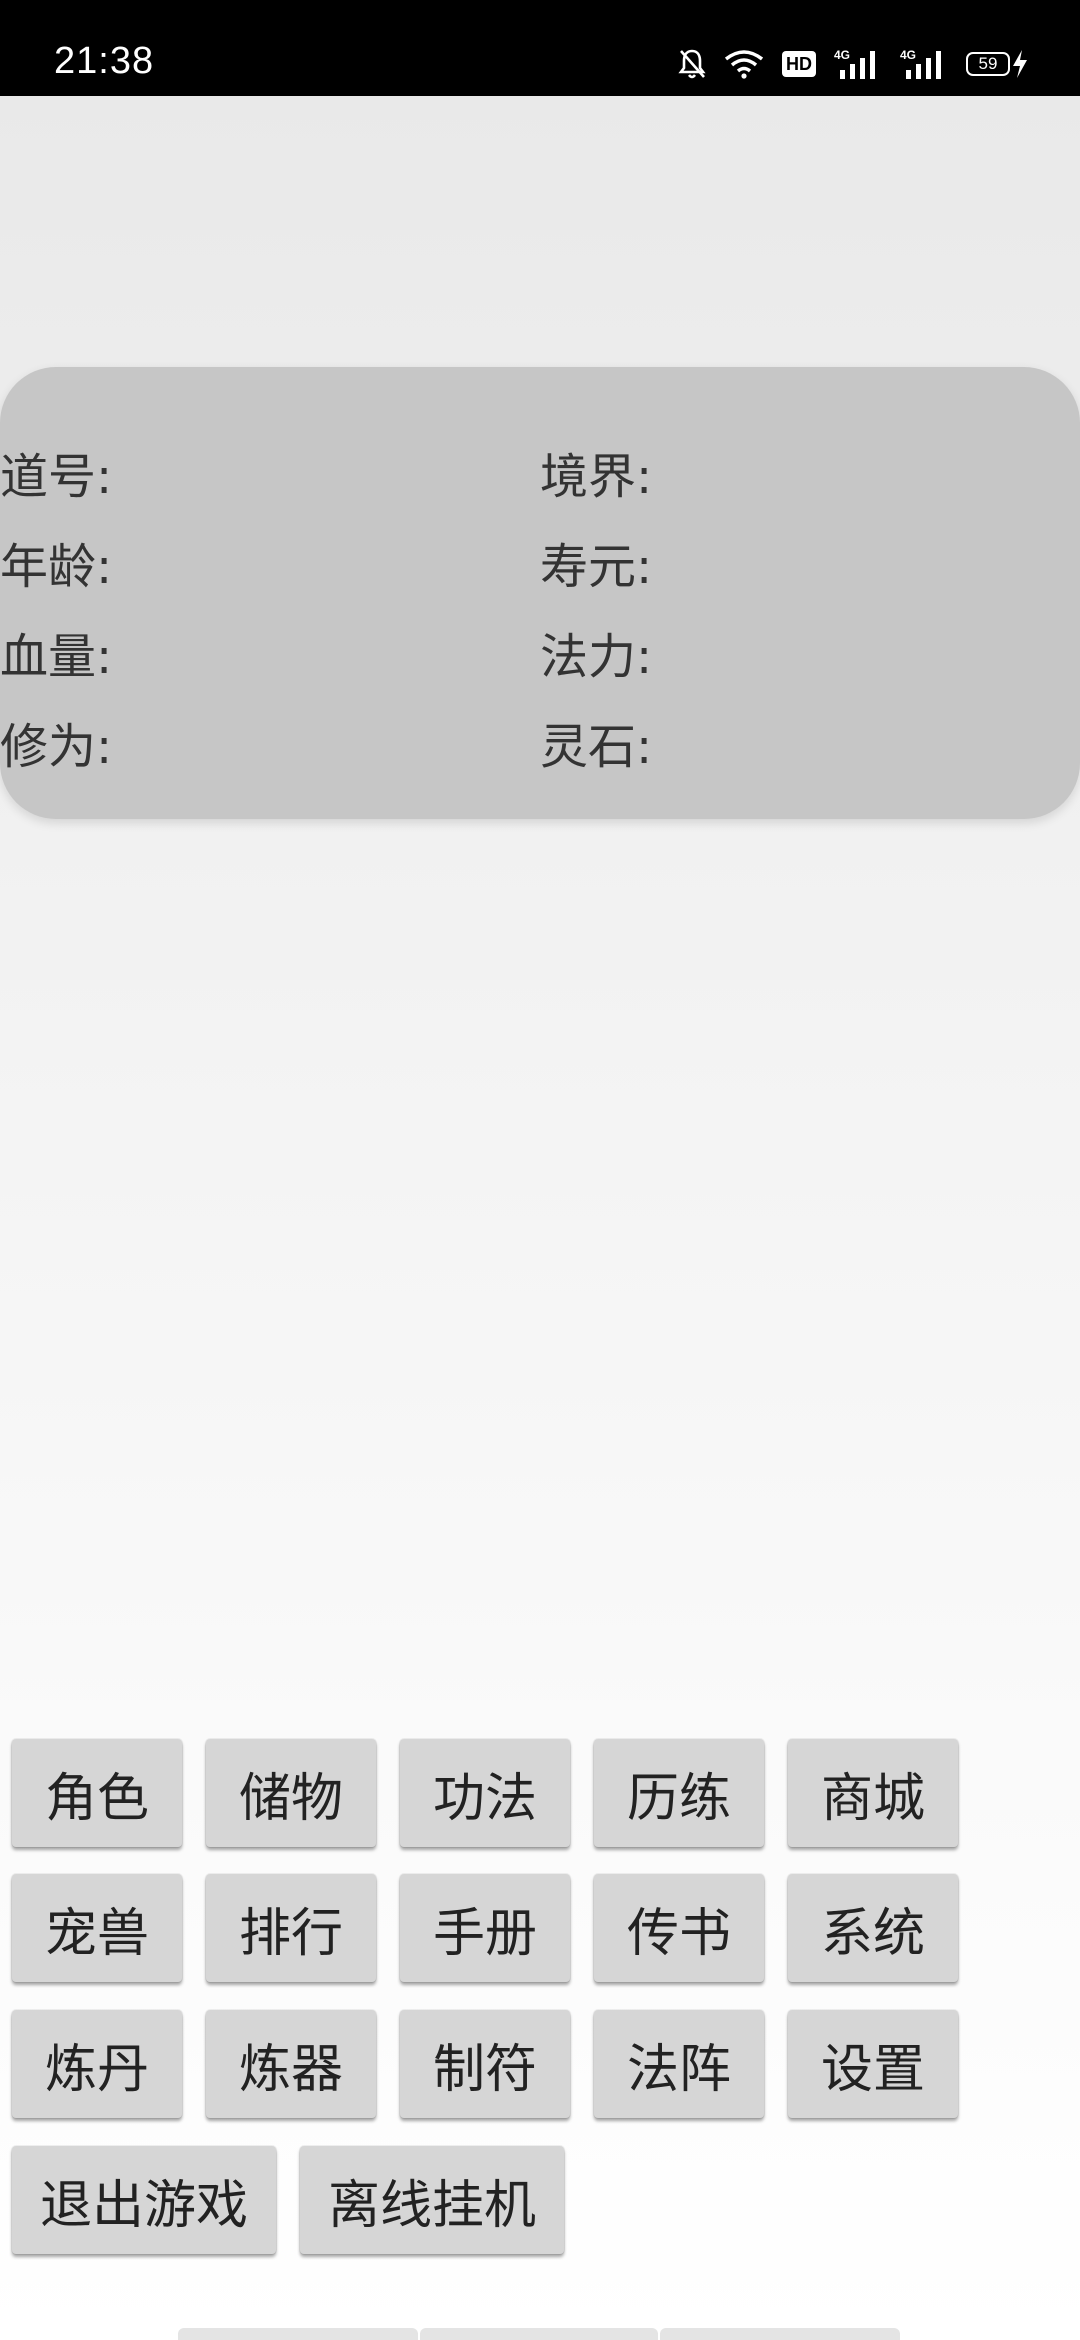 The height and width of the screenshot is (2340, 1080). What do you see at coordinates (1020, 64) in the screenshot?
I see `charging-icon` at bounding box center [1020, 64].